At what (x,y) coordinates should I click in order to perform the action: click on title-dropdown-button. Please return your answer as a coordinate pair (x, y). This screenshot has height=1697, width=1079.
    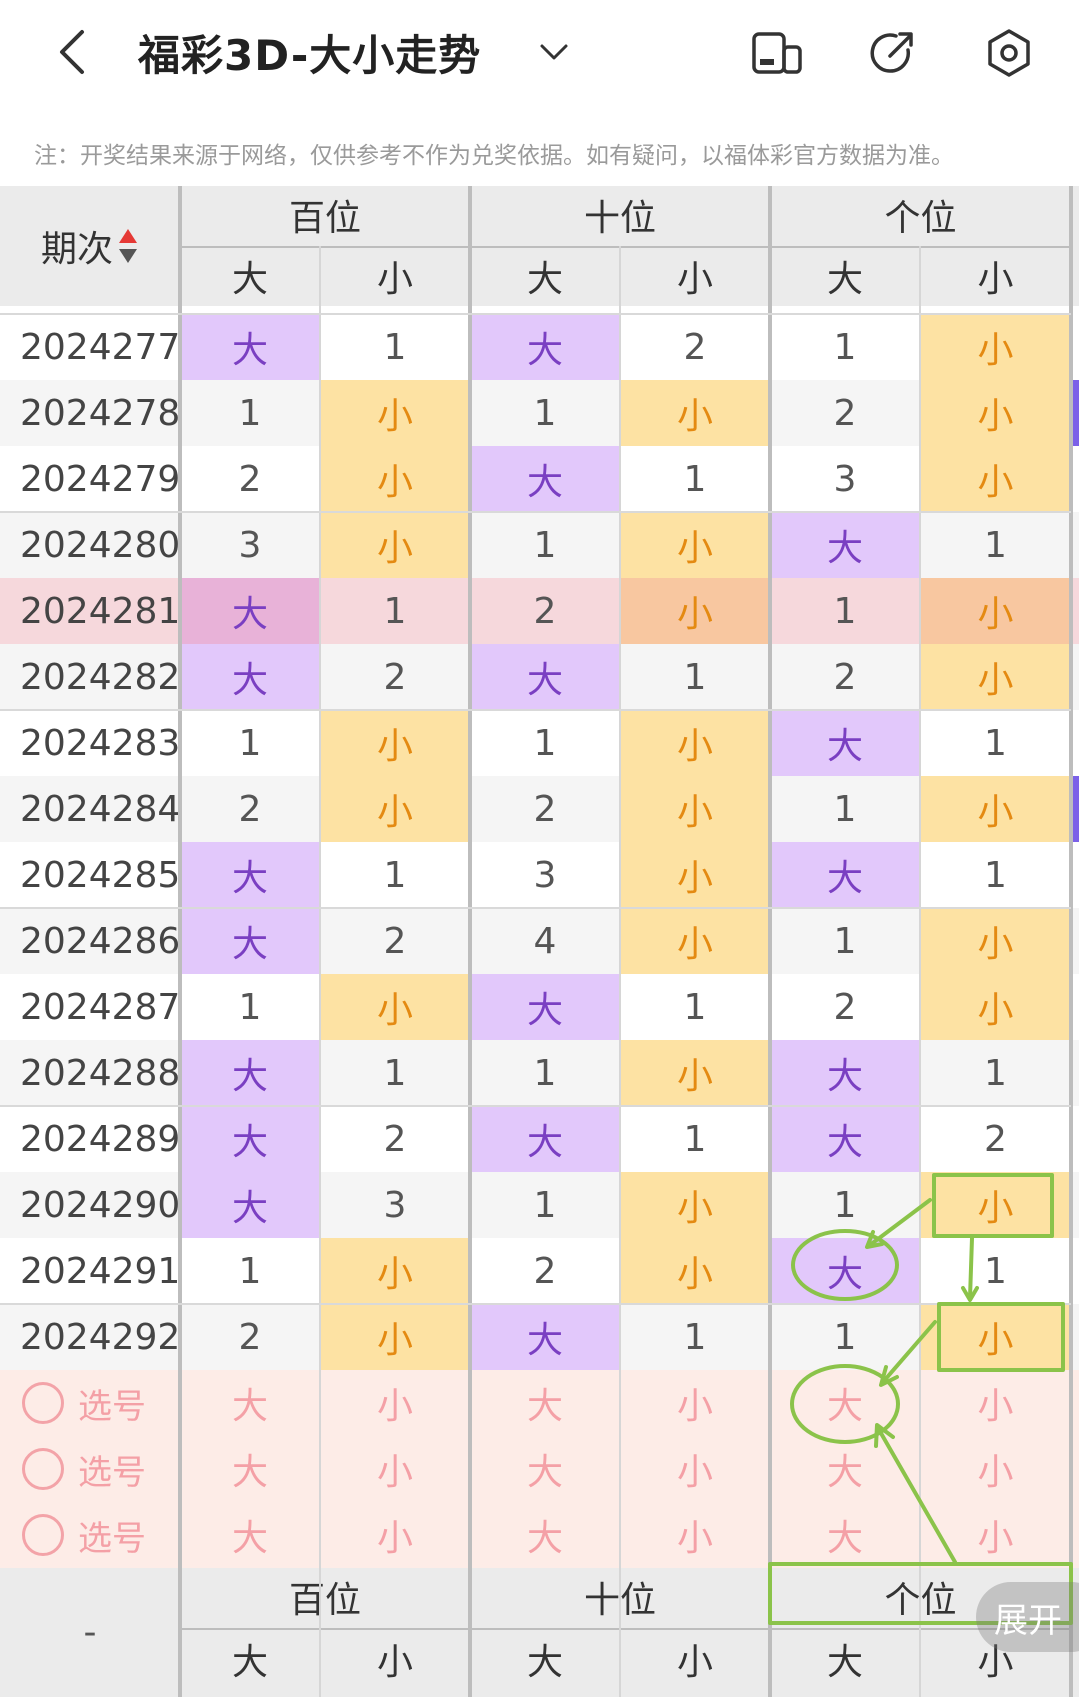
    Looking at the image, I should click on (554, 52).